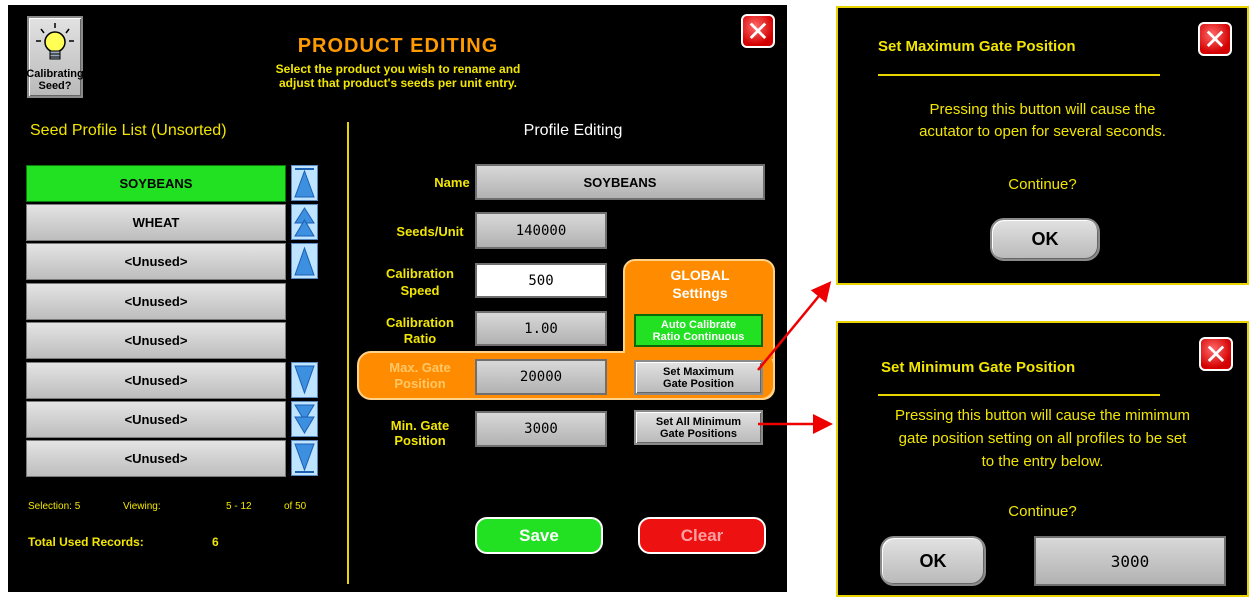  What do you see at coordinates (1042, 131) in the screenshot?
I see `max-dialog-line-2: acutator to open for several seconds.` at bounding box center [1042, 131].